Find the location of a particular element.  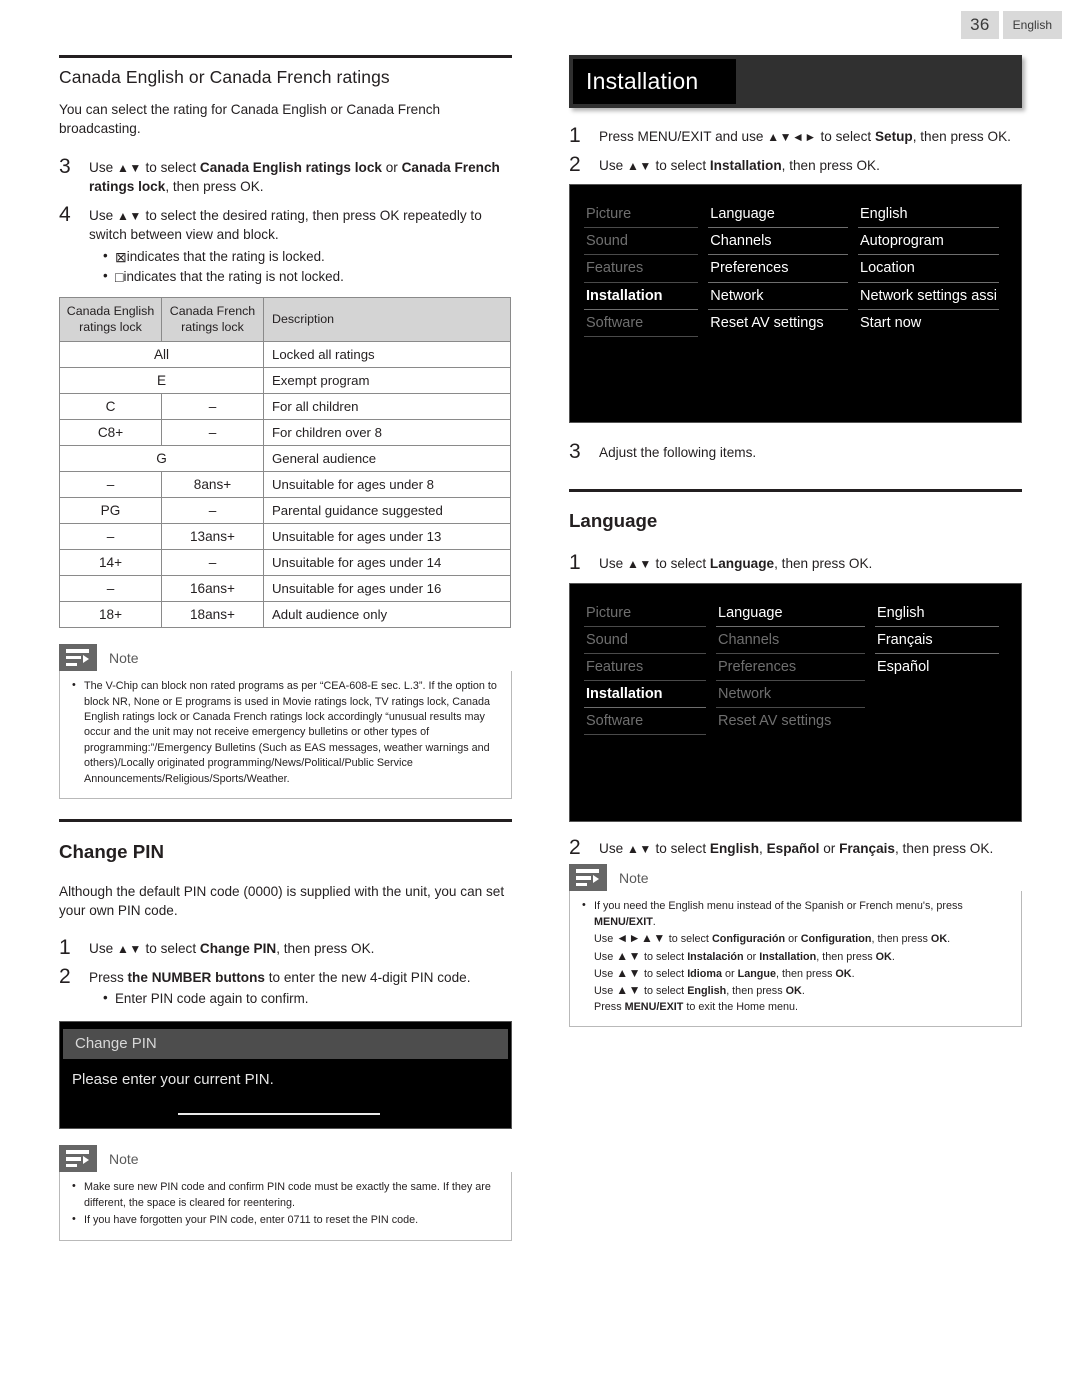

installation-banner-title: Installation is located at coordinates (642, 81).